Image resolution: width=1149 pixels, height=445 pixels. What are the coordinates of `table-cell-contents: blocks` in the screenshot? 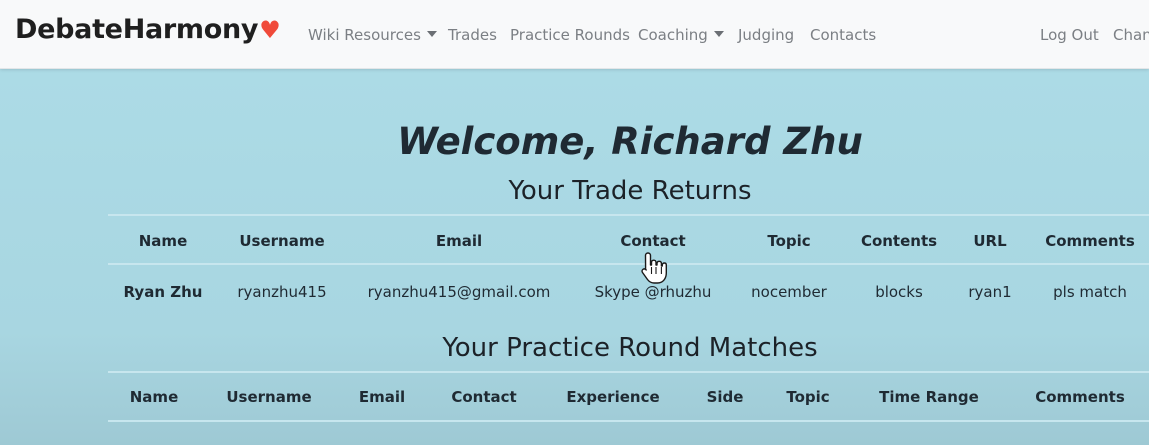 It's located at (899, 292).